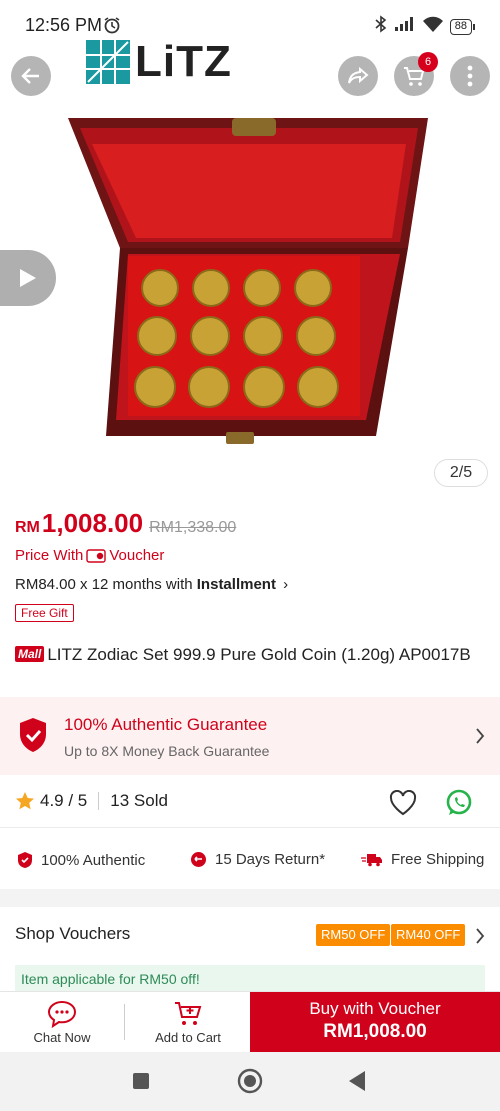 The width and height of the screenshot is (500, 1111). Describe the element at coordinates (188, 1037) in the screenshot. I see `add-to-cart-label: Add to Cart` at that location.